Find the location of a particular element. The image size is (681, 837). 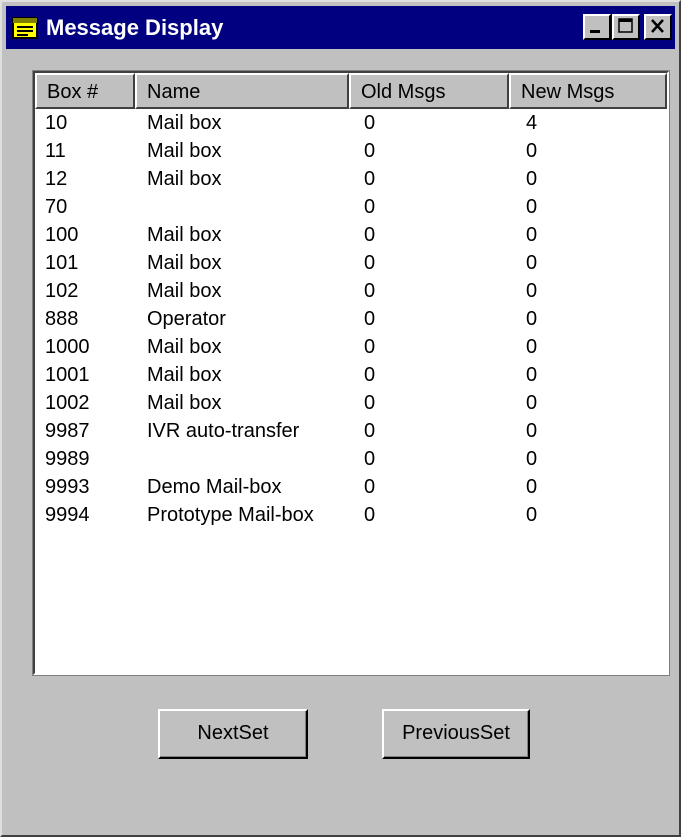

maximize-icon is located at coordinates (625, 25).